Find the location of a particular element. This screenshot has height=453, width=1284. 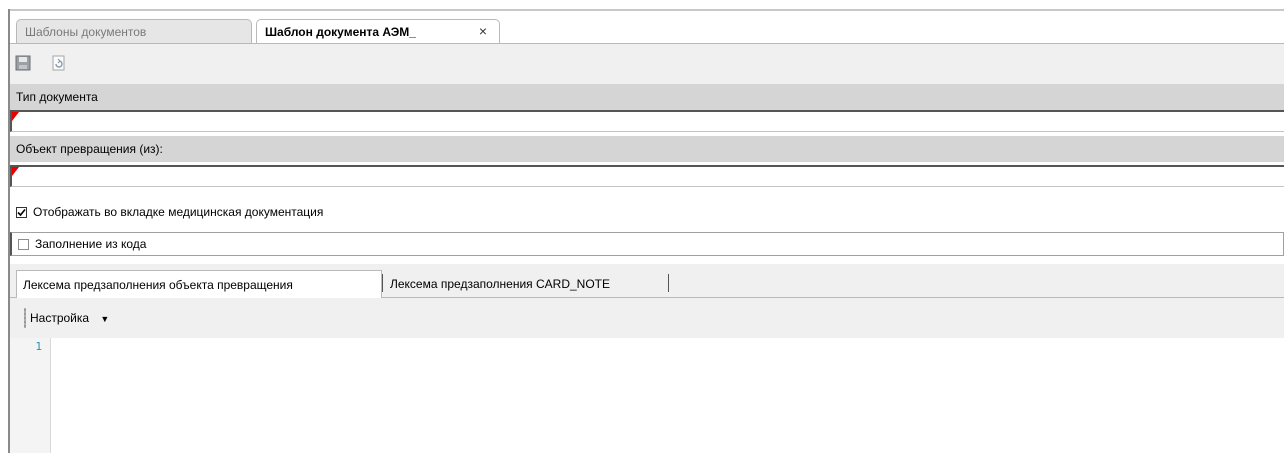

show-in-medical-docs-checkbox is located at coordinates (21, 212).